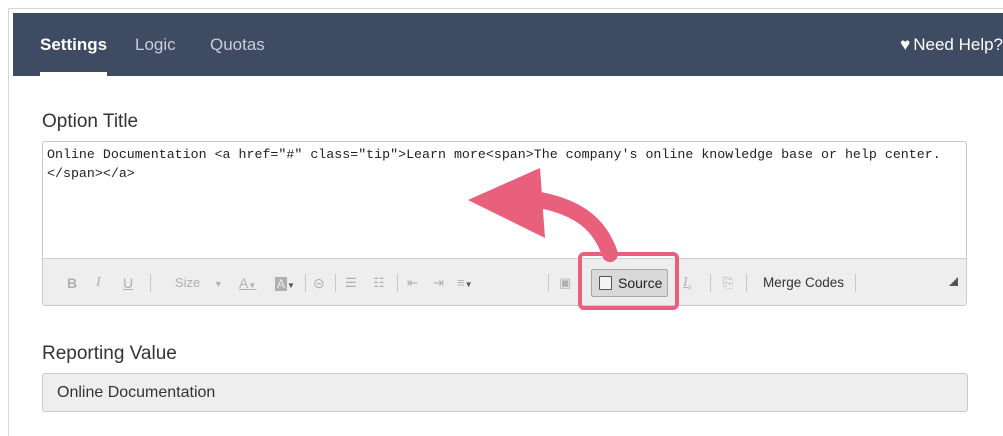  Describe the element at coordinates (281, 284) in the screenshot. I see `background-color-icon: A` at that location.